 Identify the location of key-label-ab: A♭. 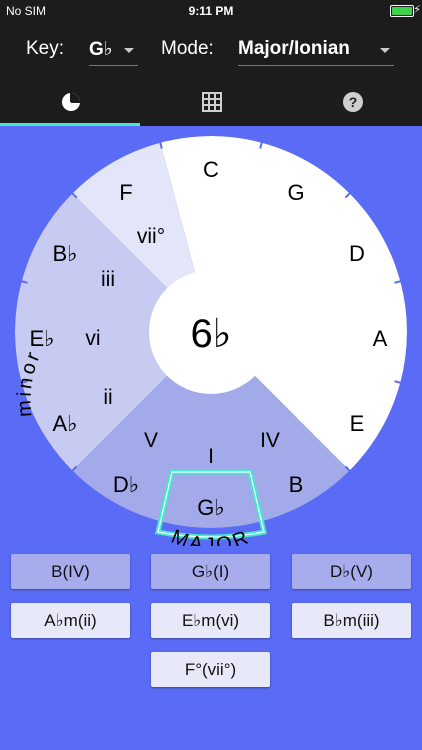
(64, 423).